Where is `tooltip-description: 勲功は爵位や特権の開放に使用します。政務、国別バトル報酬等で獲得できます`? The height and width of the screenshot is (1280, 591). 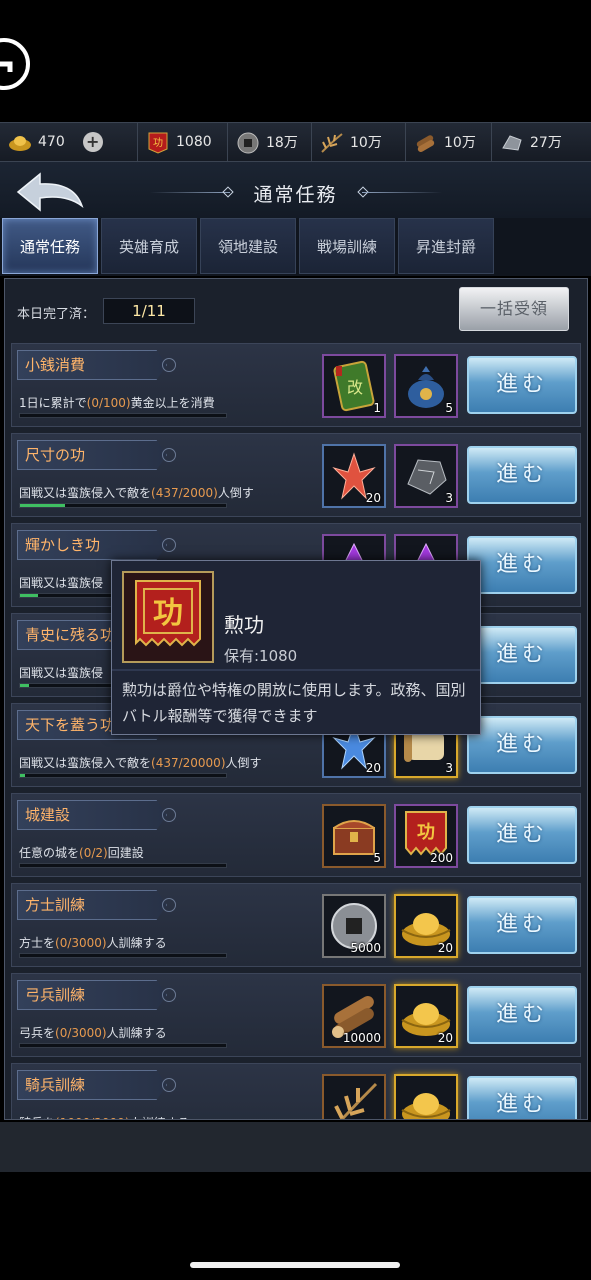 tooltip-description: 勲功は爵位や特権の開放に使用します。政務、国別バトル報酬等で獲得できます is located at coordinates (294, 703).